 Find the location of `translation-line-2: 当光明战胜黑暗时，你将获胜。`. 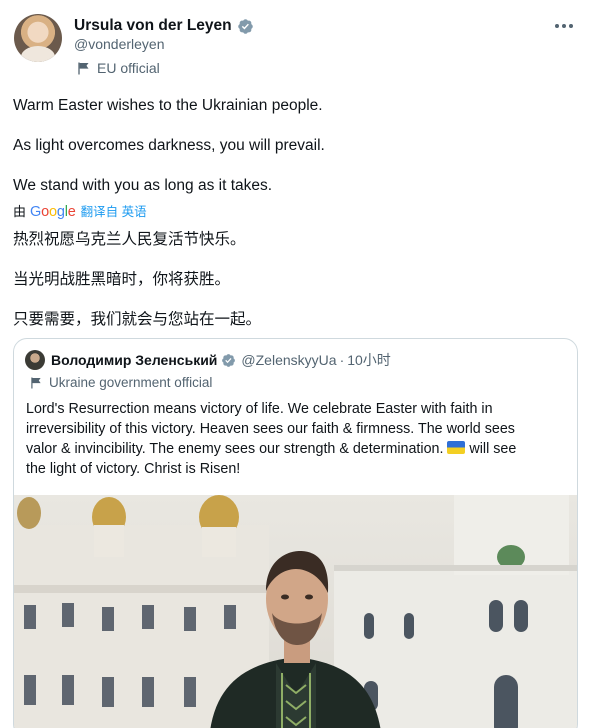

translation-line-2: 当光明战胜黑暗时，你将获胜。 is located at coordinates (122, 279).